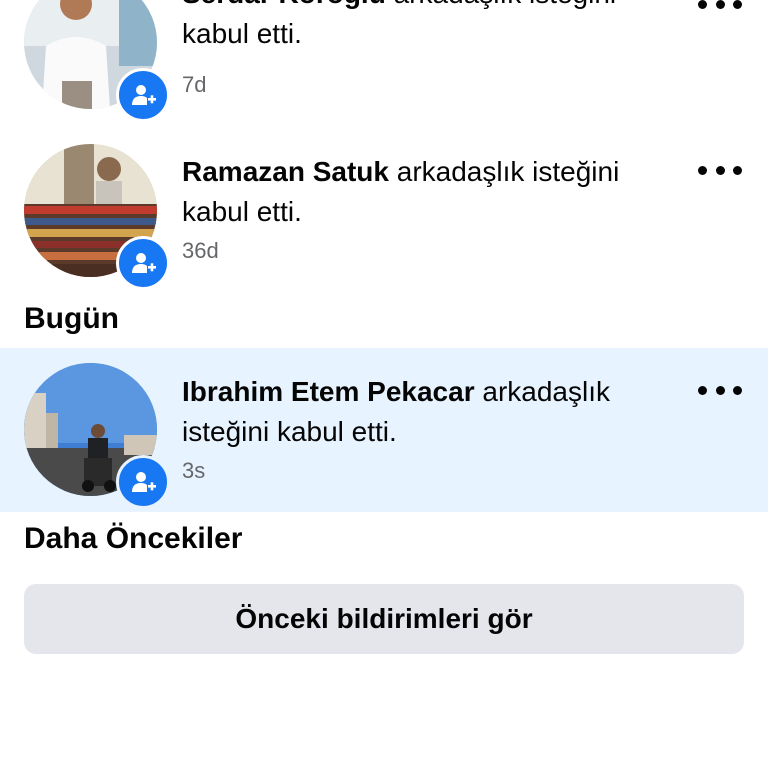  I want to click on section-title-today: Bugün, so click(71, 318).